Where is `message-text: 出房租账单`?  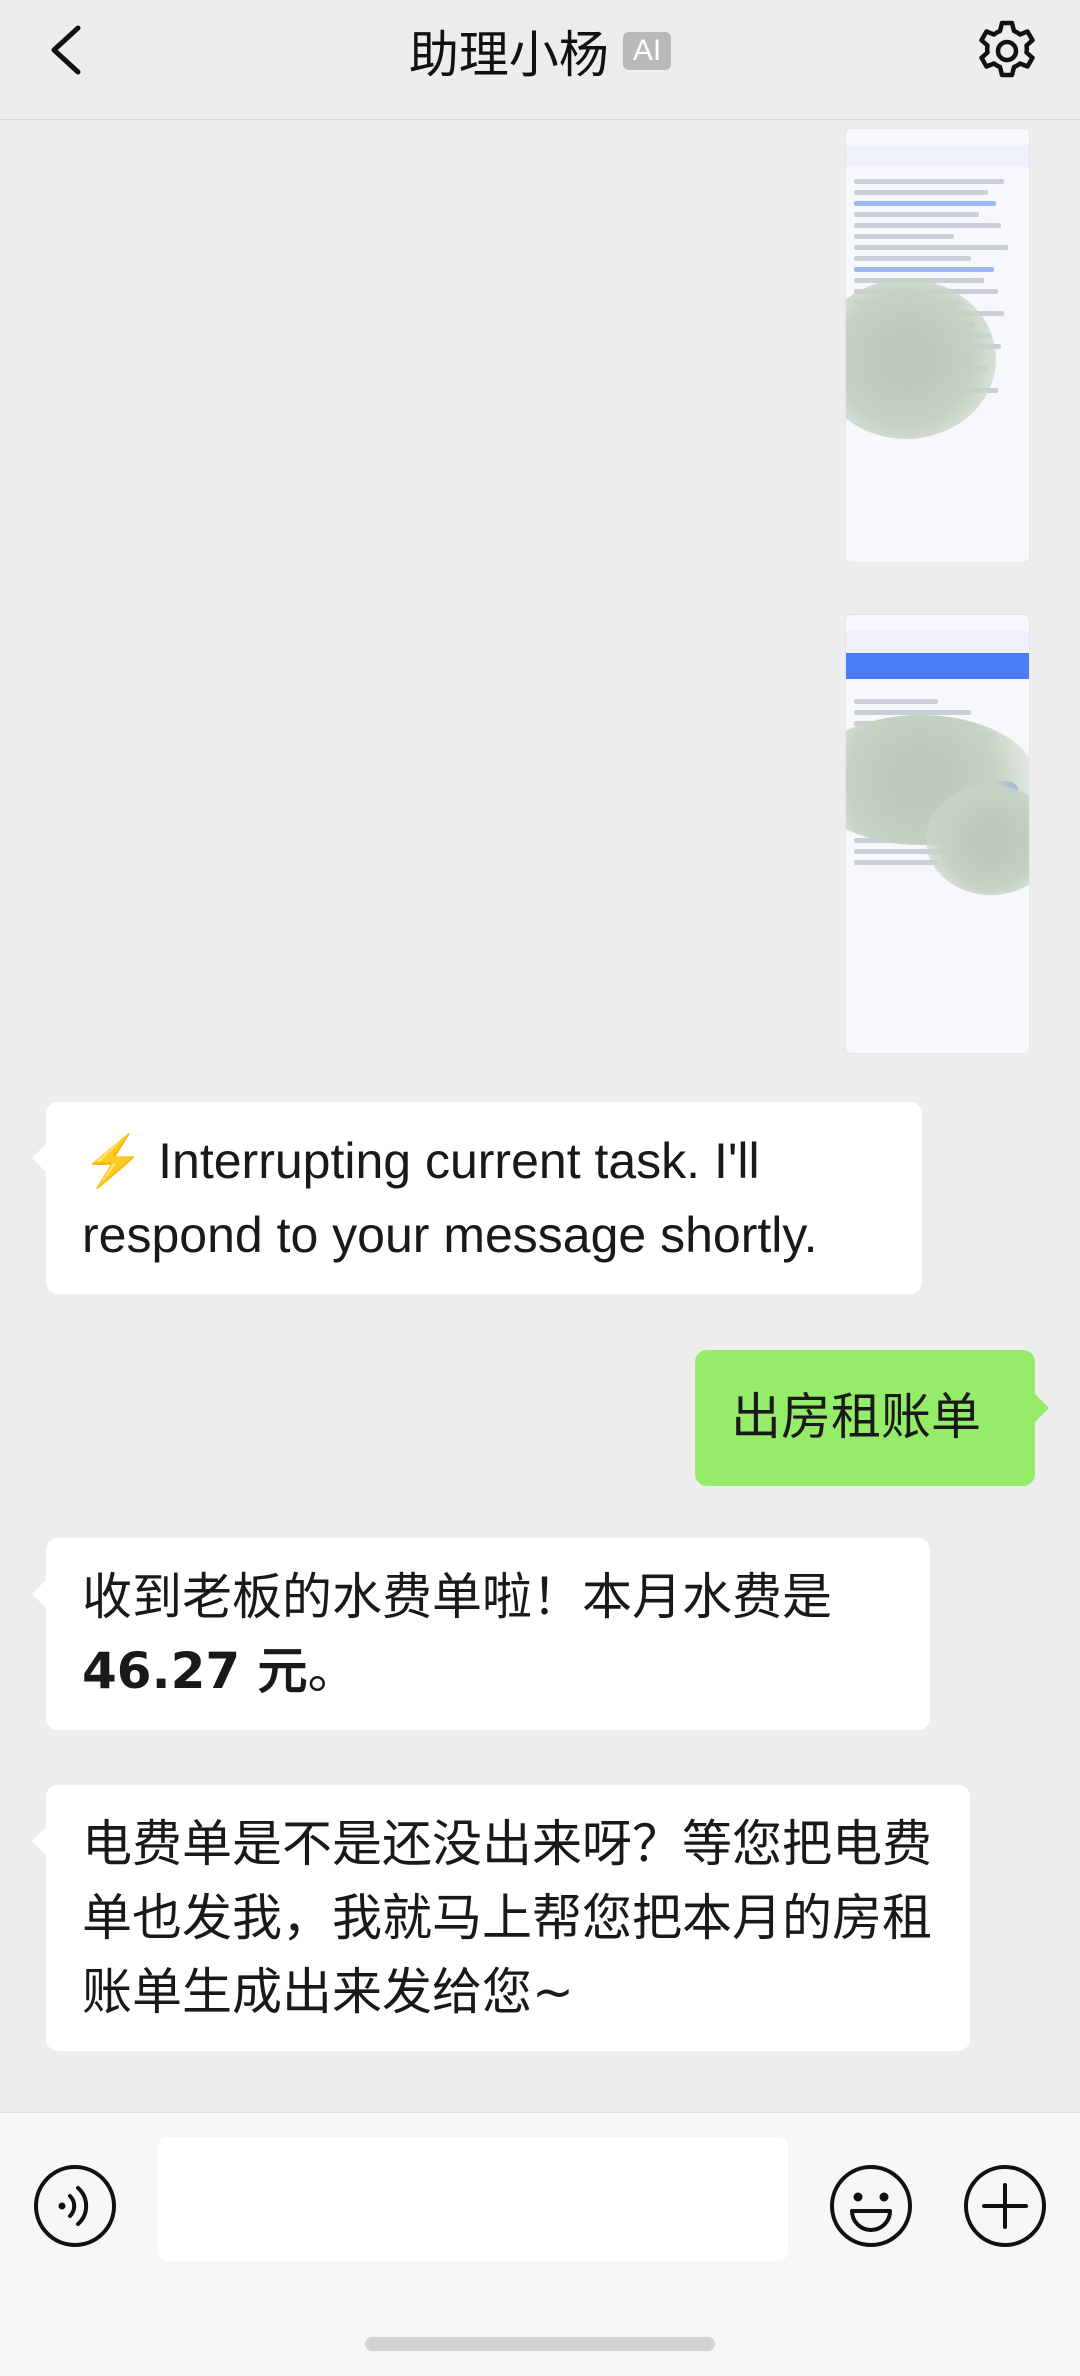
message-text: 出房租账单 is located at coordinates (856, 1417).